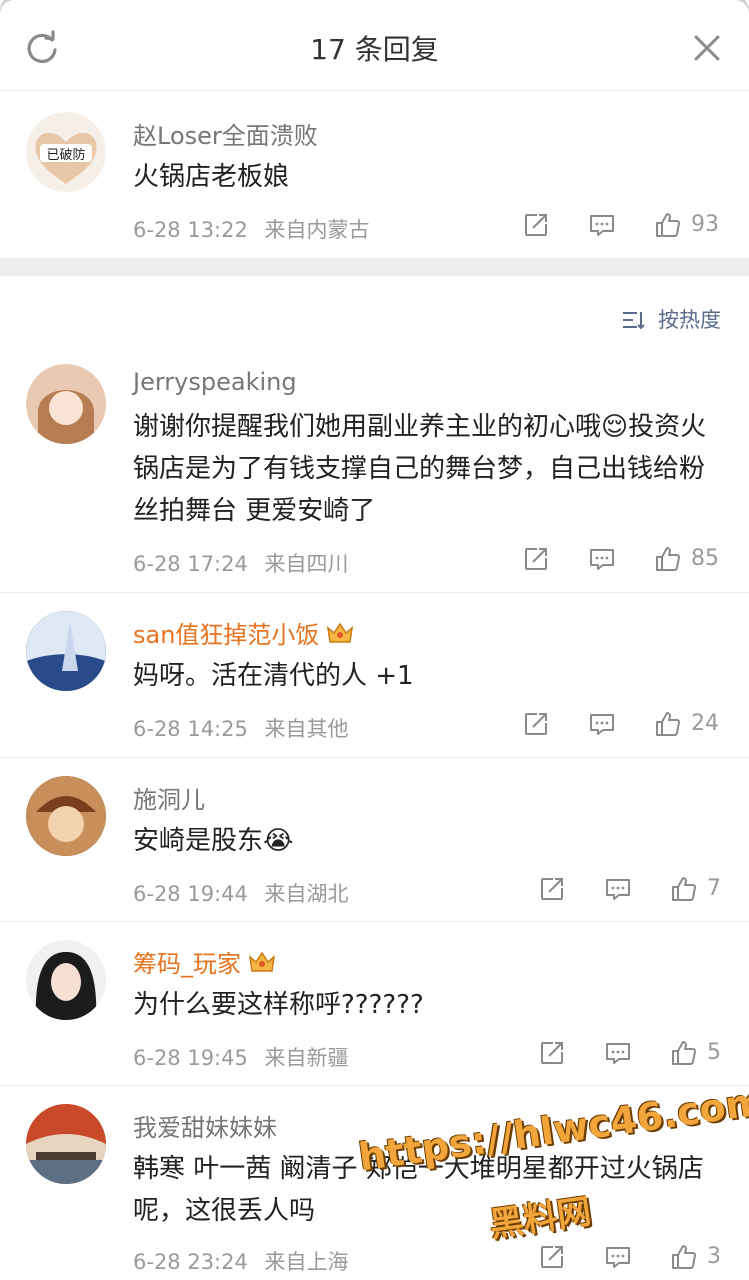 The height and width of the screenshot is (1280, 749). Describe the element at coordinates (705, 723) in the screenshot. I see `like-count: 24` at that location.